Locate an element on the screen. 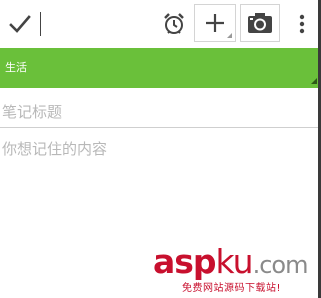 Image resolution: width=321 pixels, height=298 pixels. watermark-brand-c: .com is located at coordinates (280, 265).